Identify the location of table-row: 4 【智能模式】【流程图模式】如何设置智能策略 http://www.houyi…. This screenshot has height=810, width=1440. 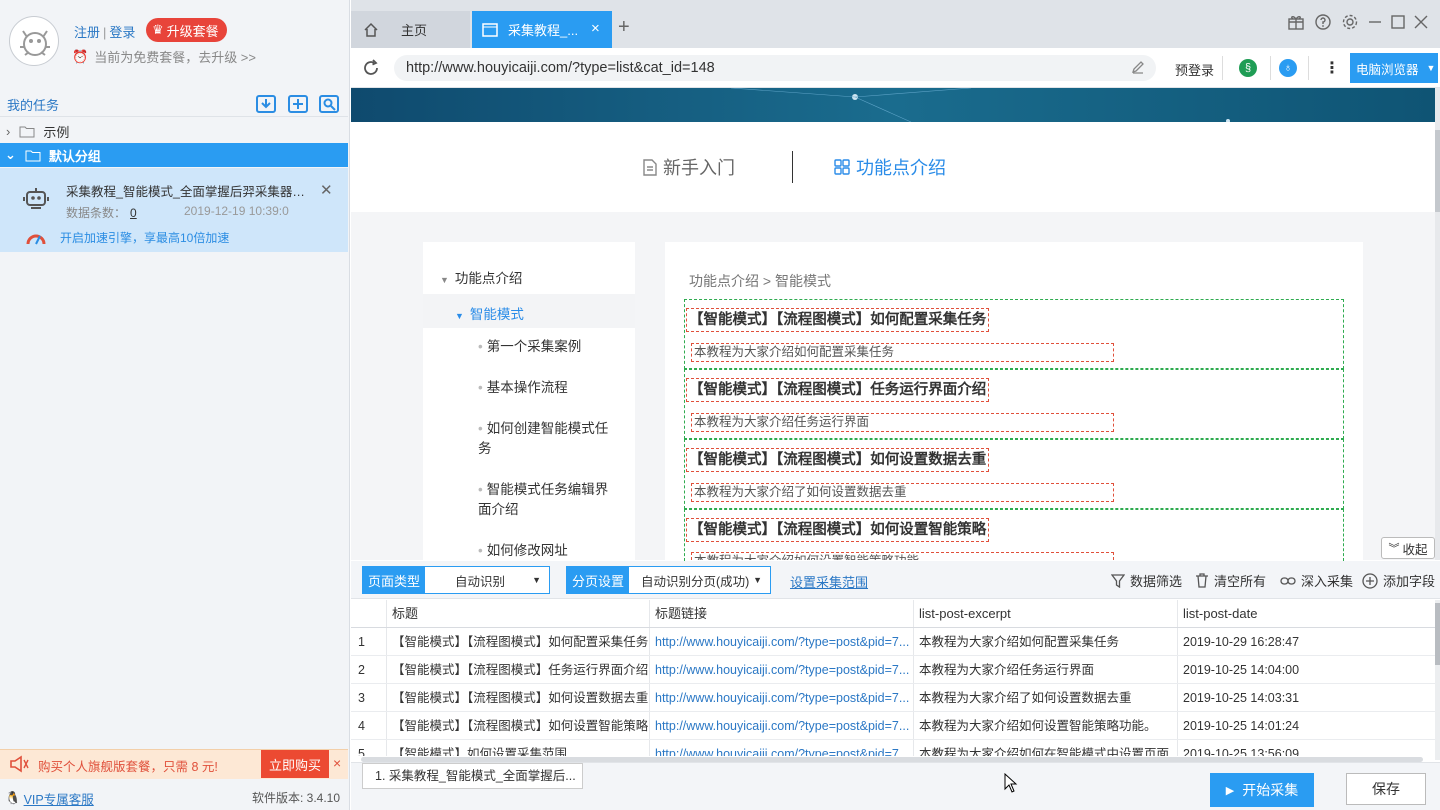
(893, 726).